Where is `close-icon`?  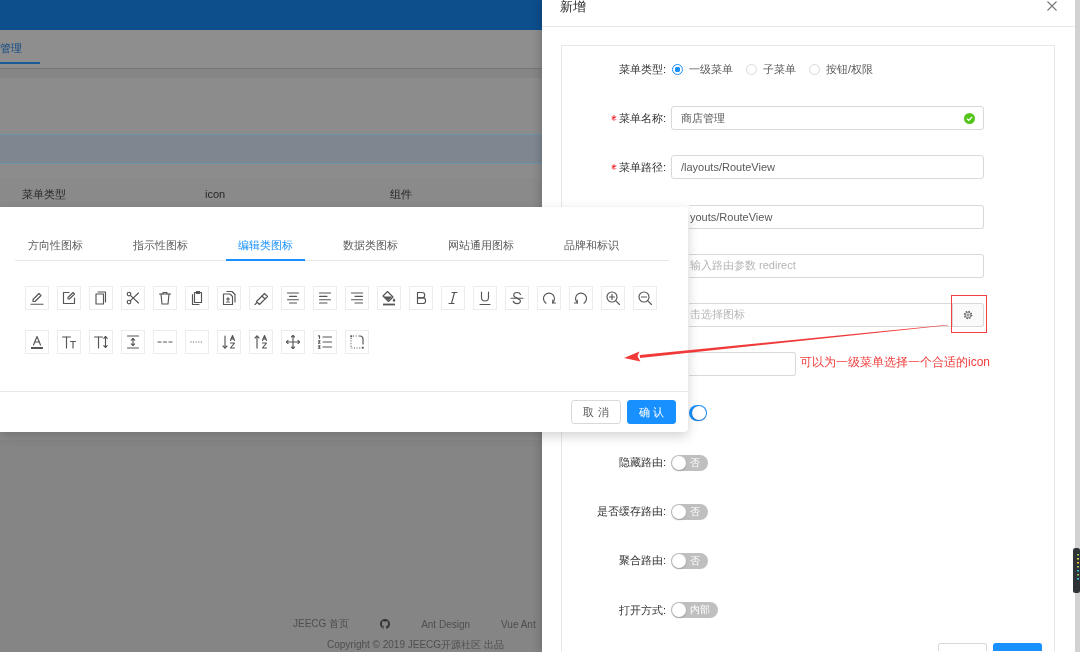 close-icon is located at coordinates (1052, 6).